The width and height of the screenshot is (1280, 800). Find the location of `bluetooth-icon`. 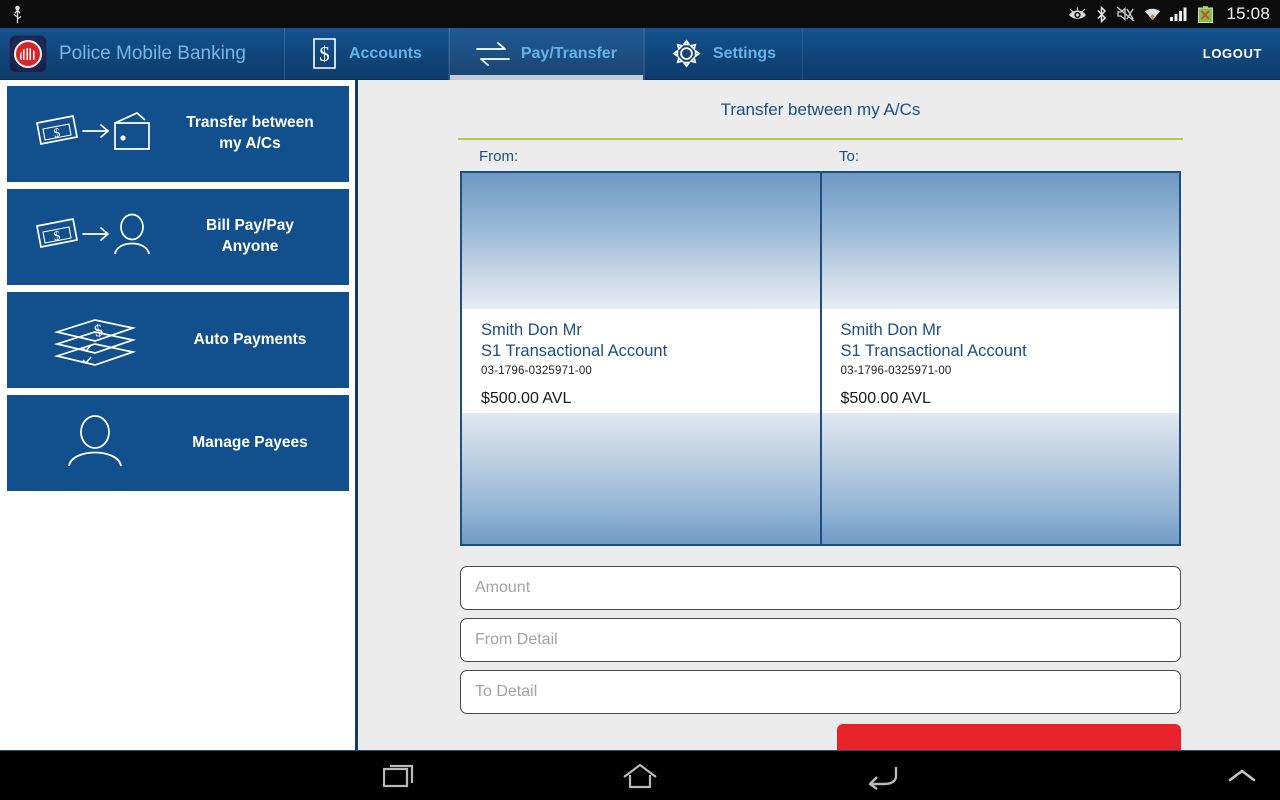

bluetooth-icon is located at coordinates (1102, 14).